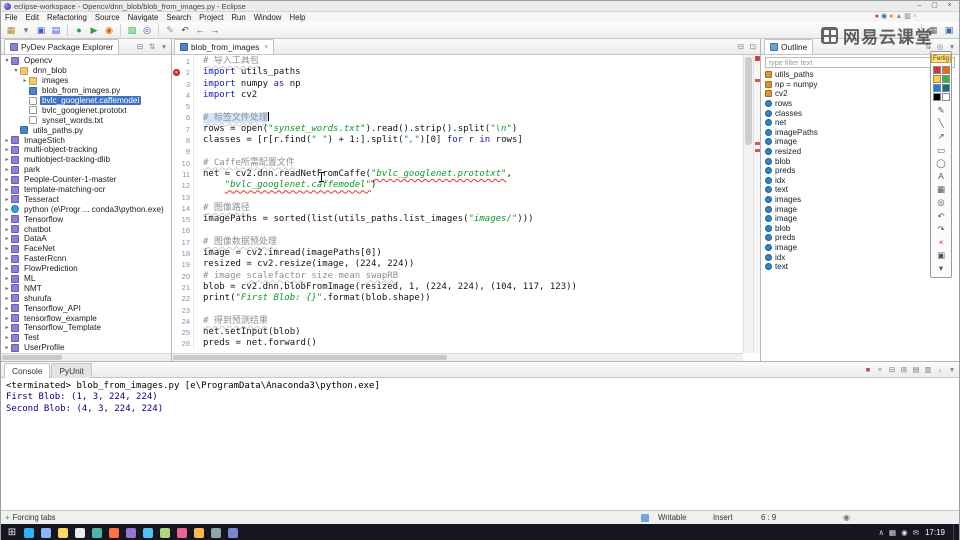  Describe the element at coordinates (954, 532) in the screenshot. I see `show-desktop-button` at that location.